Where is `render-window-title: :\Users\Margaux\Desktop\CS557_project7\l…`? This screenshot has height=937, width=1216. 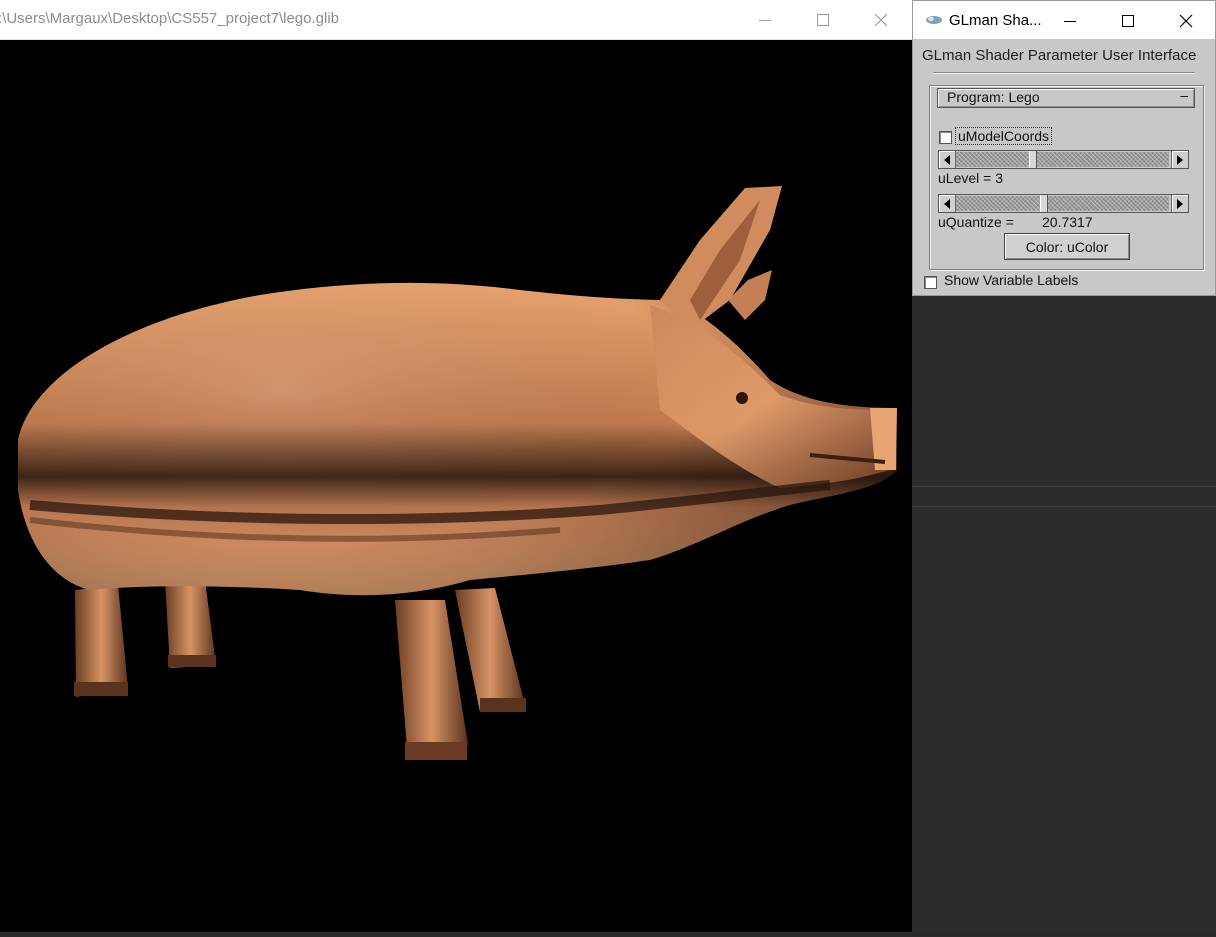 render-window-title: :\Users\Margaux\Desktop\CS557_project7\l… is located at coordinates (170, 18).